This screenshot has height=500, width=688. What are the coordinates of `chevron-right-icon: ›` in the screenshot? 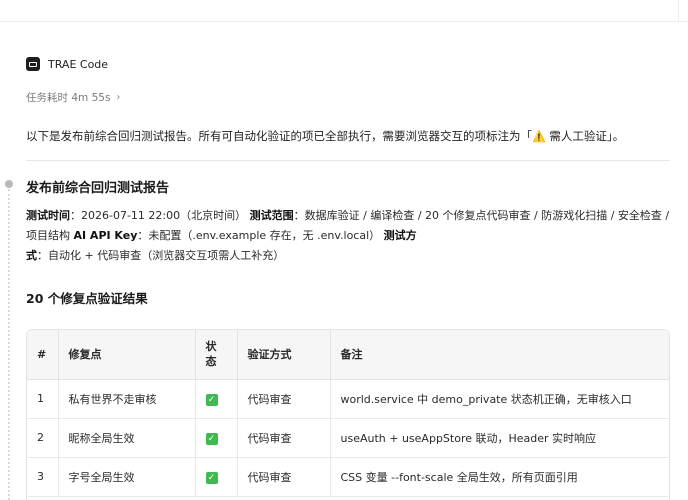 It's located at (118, 97).